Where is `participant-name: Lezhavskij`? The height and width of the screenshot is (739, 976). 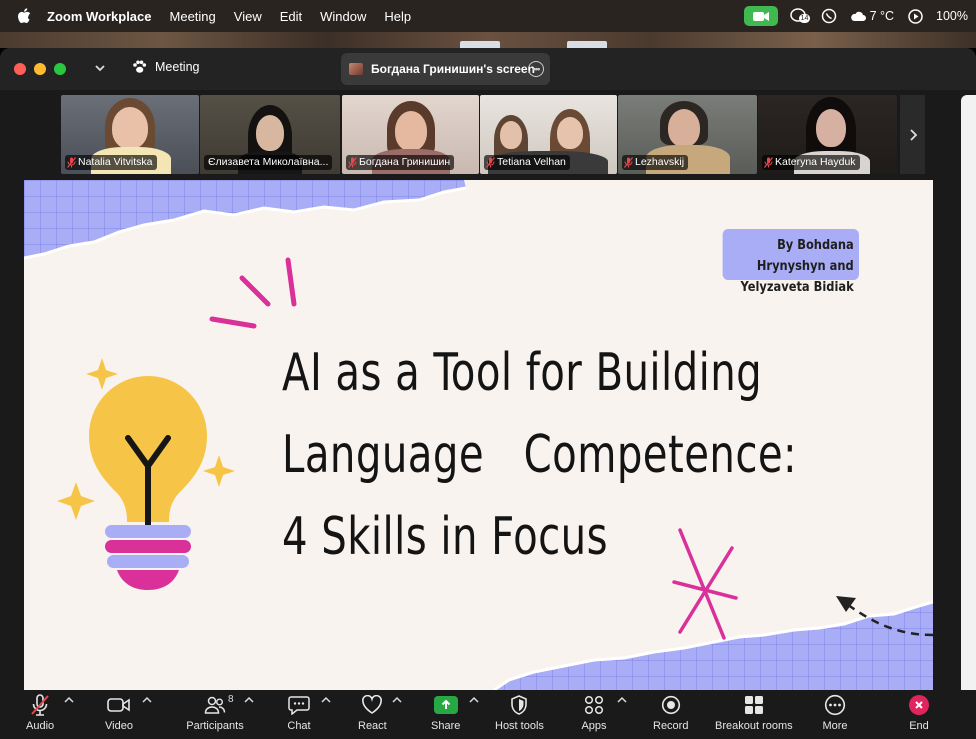 participant-name: Lezhavskij is located at coordinates (660, 162).